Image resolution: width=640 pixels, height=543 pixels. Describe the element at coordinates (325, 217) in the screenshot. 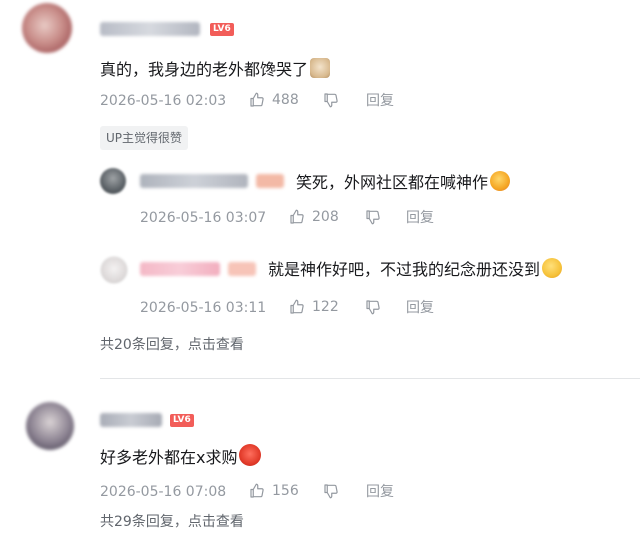

I see `like-count: 208` at that location.